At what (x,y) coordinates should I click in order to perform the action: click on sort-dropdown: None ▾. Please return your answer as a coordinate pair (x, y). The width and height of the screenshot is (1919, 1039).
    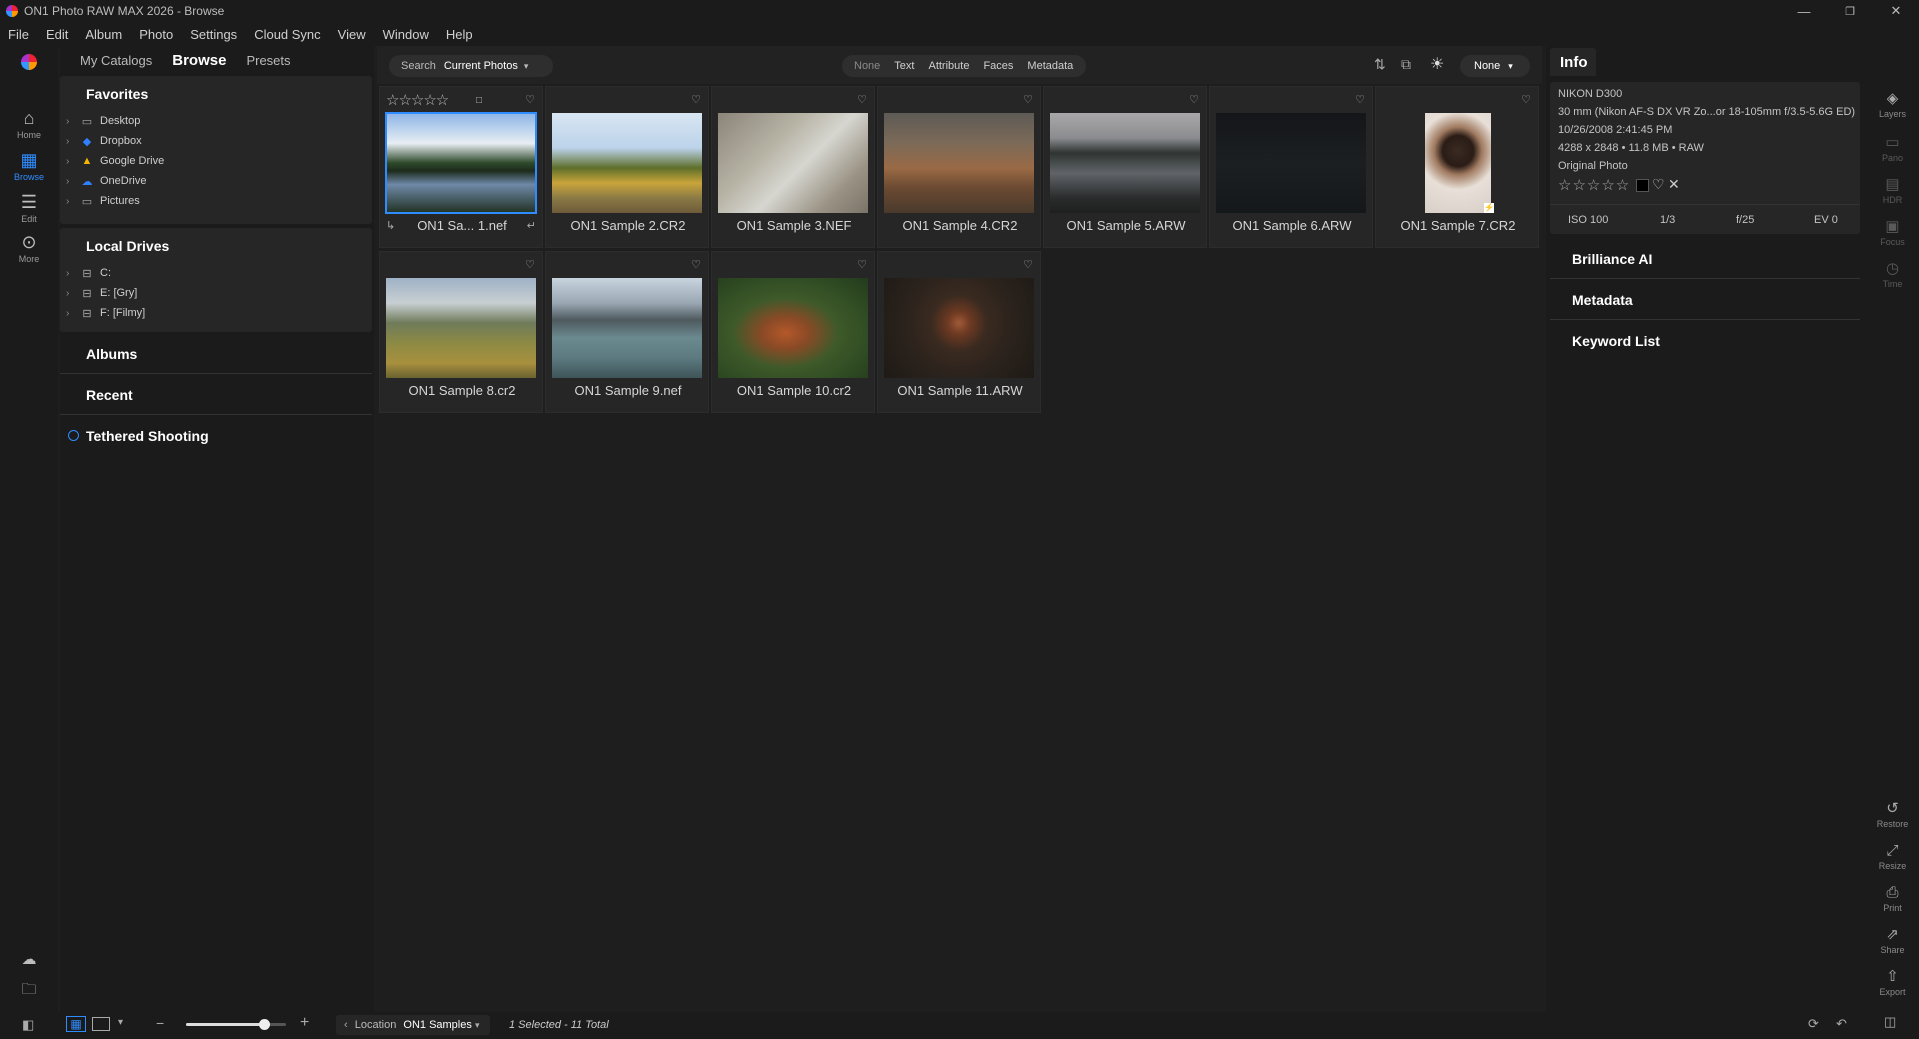
    Looking at the image, I should click on (1495, 66).